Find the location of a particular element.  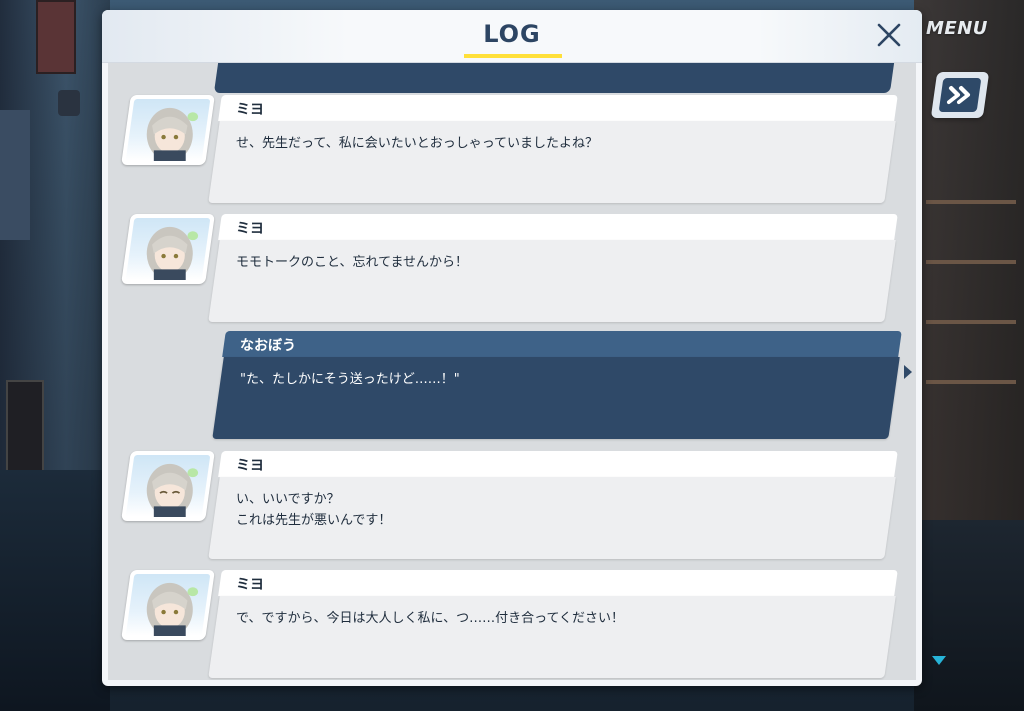

log-entry: ミヨ モモトークのこと、忘れてませんから！ is located at coordinates (512, 269).